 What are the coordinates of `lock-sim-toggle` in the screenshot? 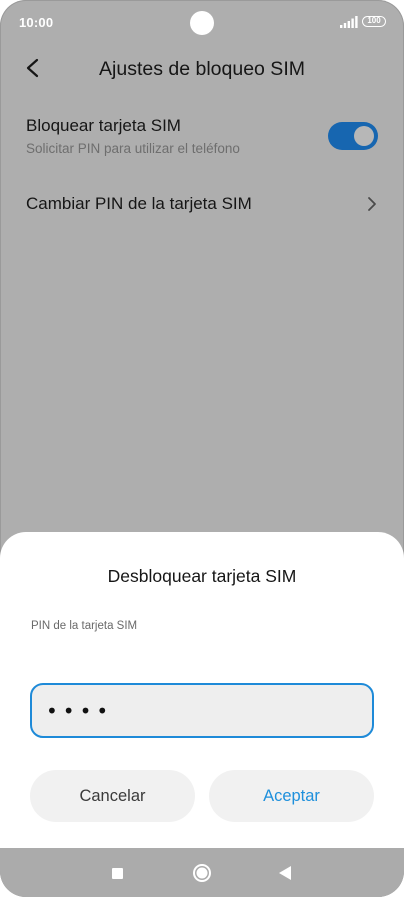 It's located at (353, 136).